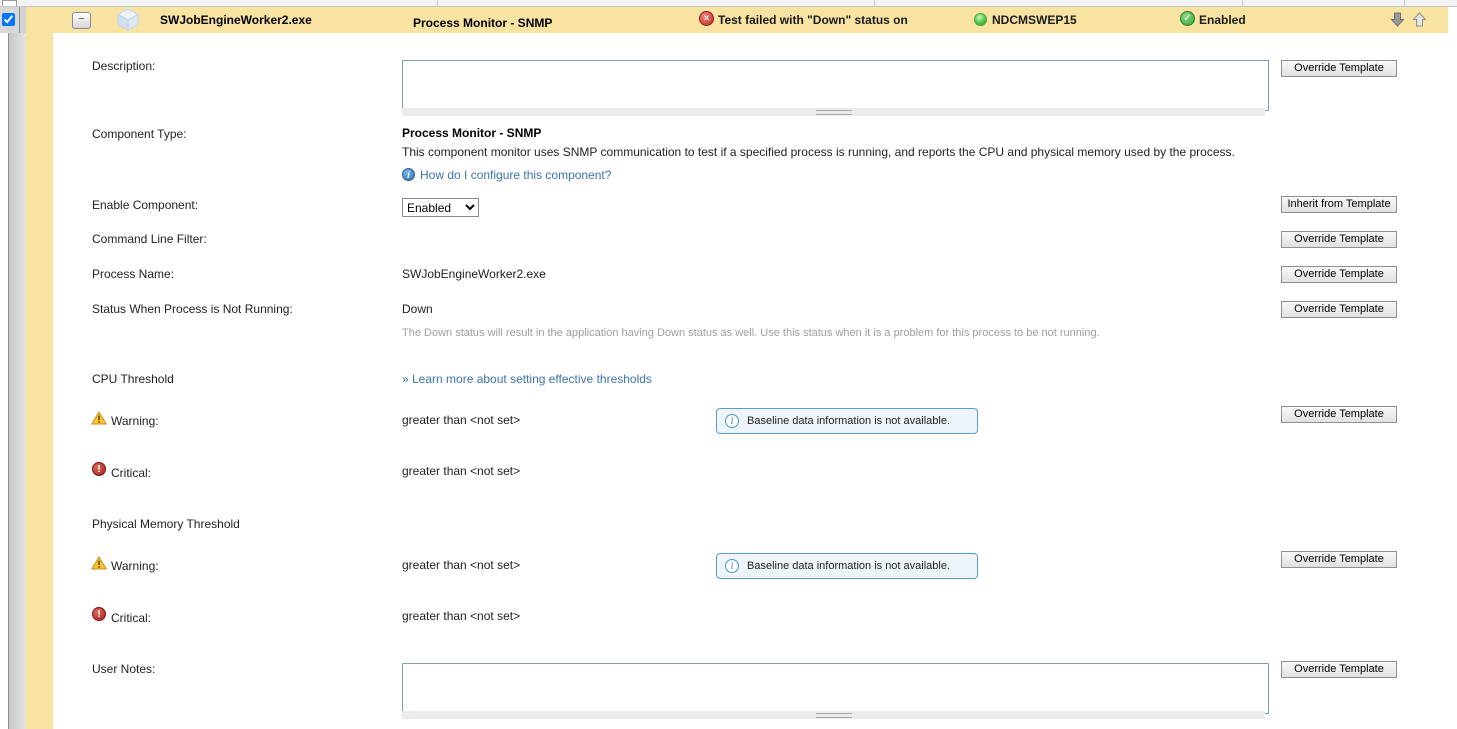 This screenshot has height=729, width=1457. Describe the element at coordinates (728, 3) in the screenshot. I see `column-header-strip` at that location.